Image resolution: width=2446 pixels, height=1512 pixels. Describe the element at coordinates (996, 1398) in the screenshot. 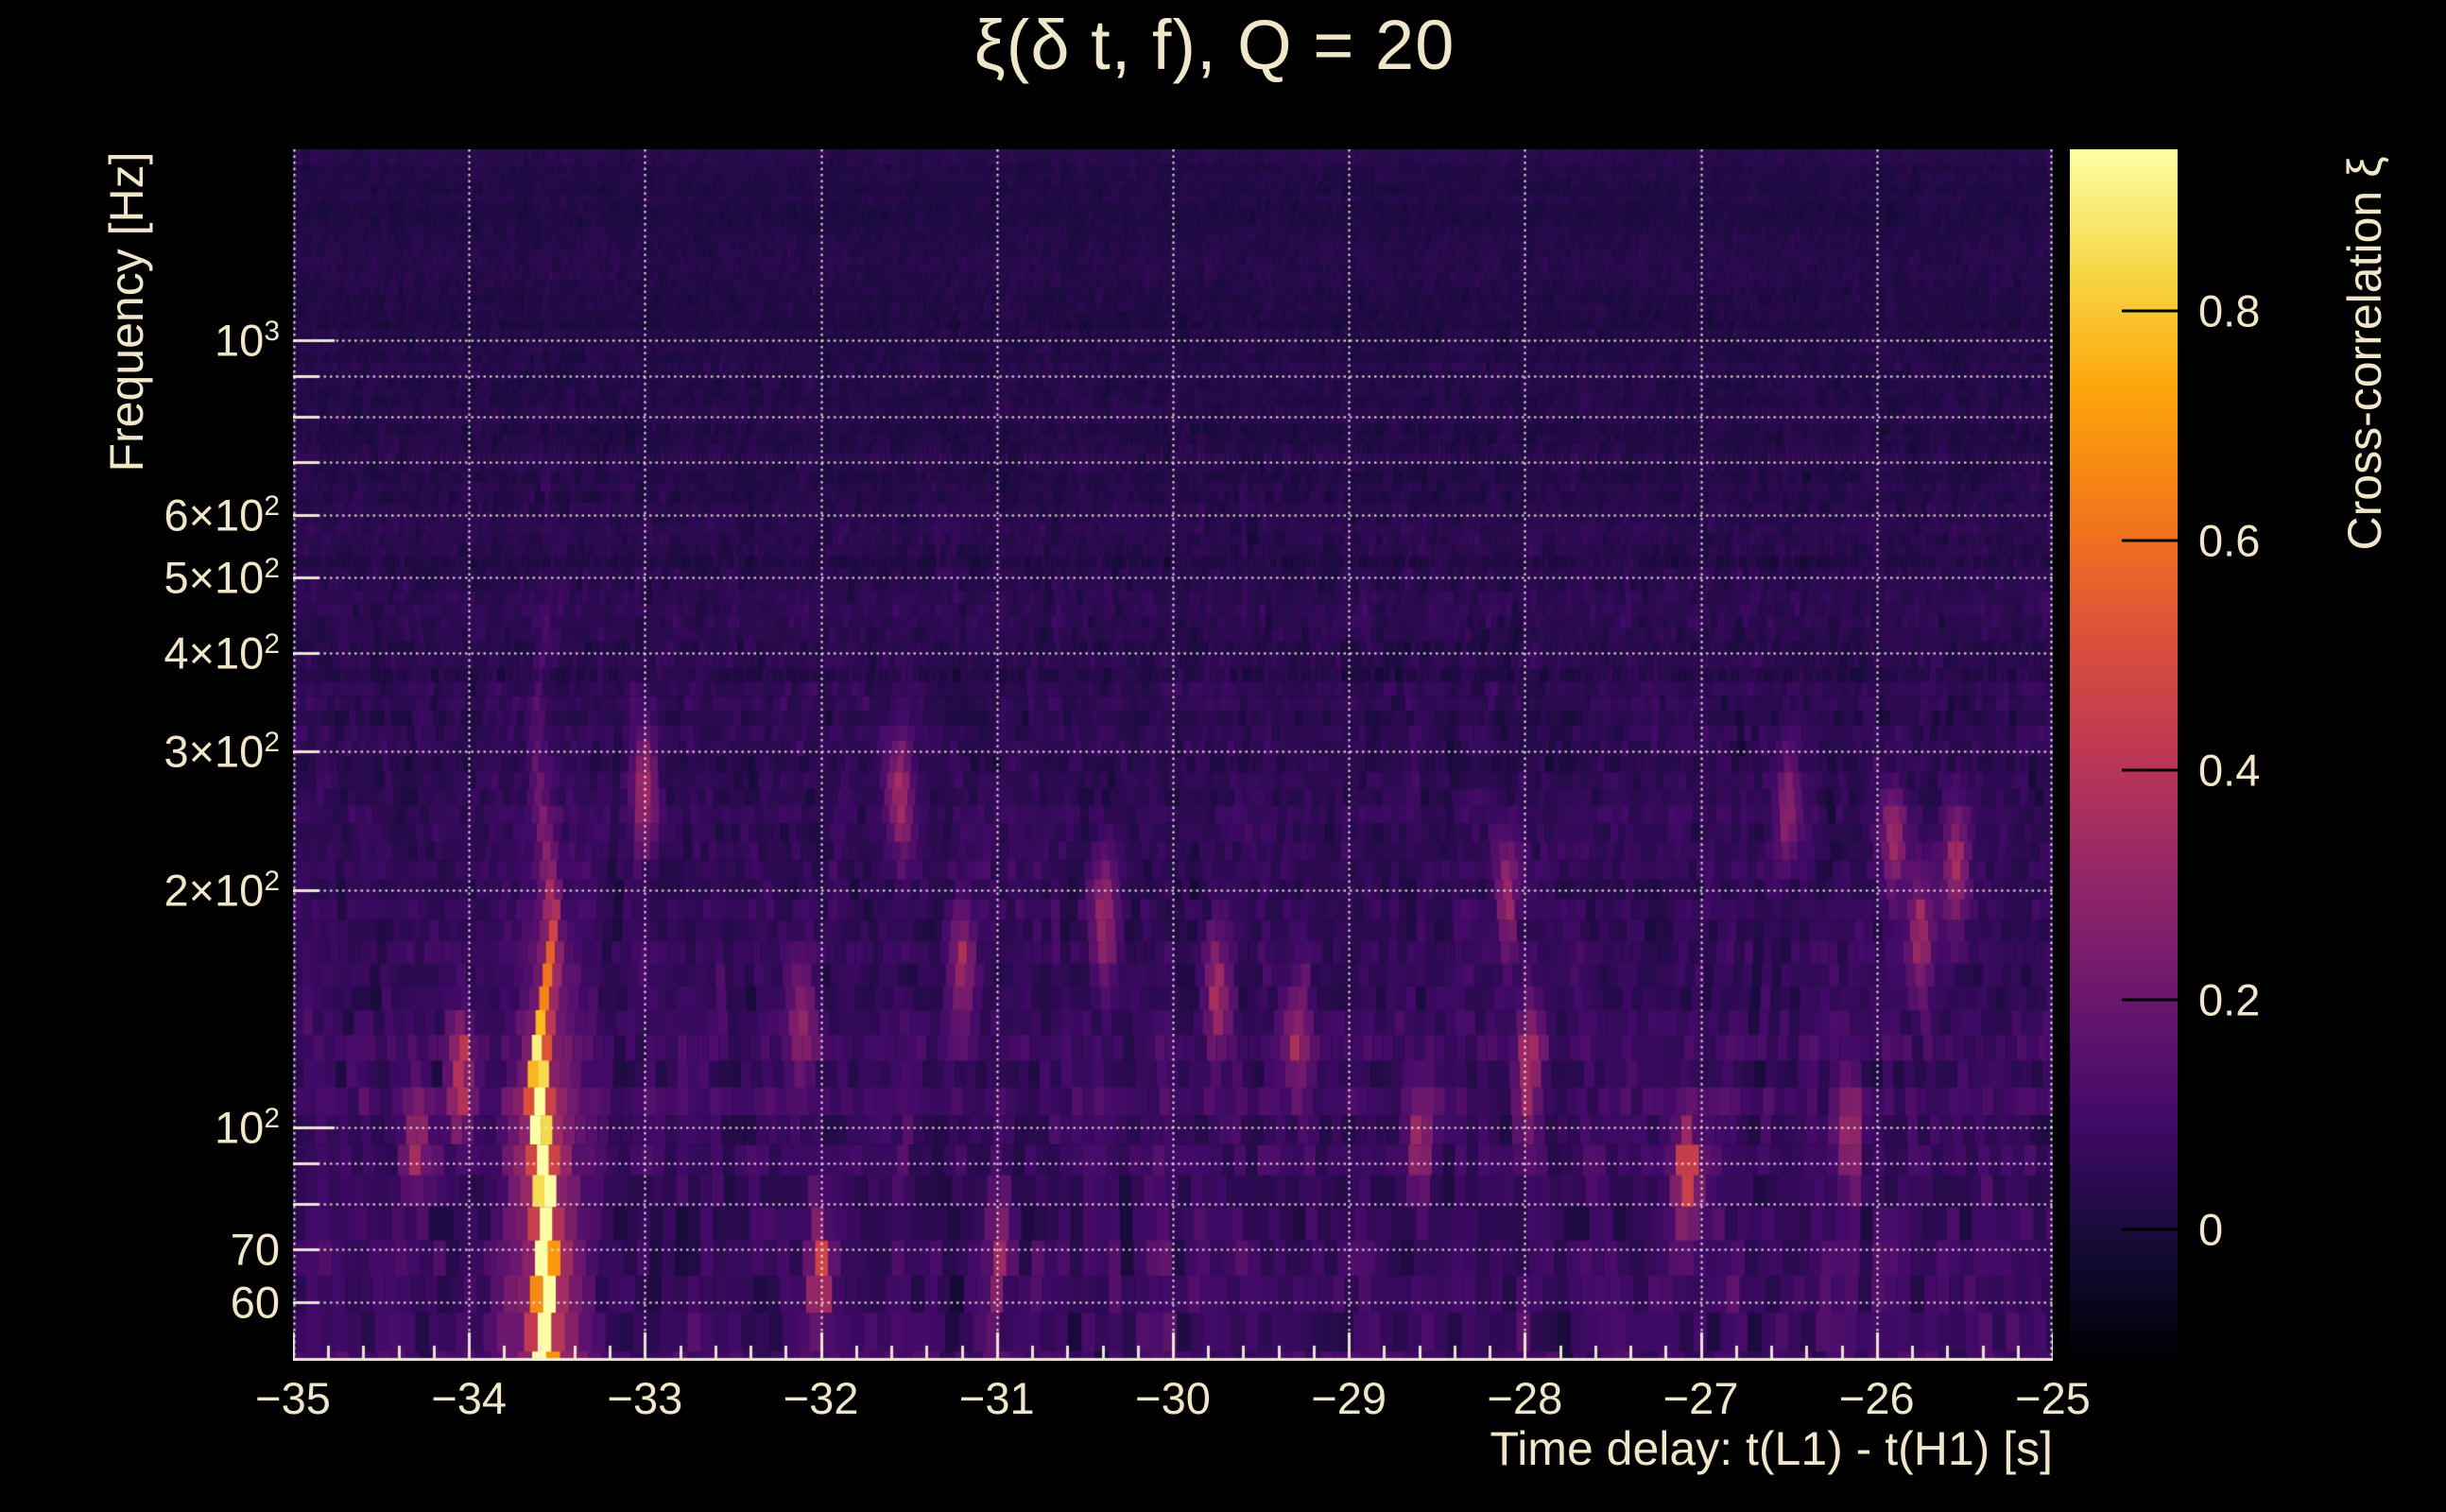

I see `x-tick-label: −31` at that location.